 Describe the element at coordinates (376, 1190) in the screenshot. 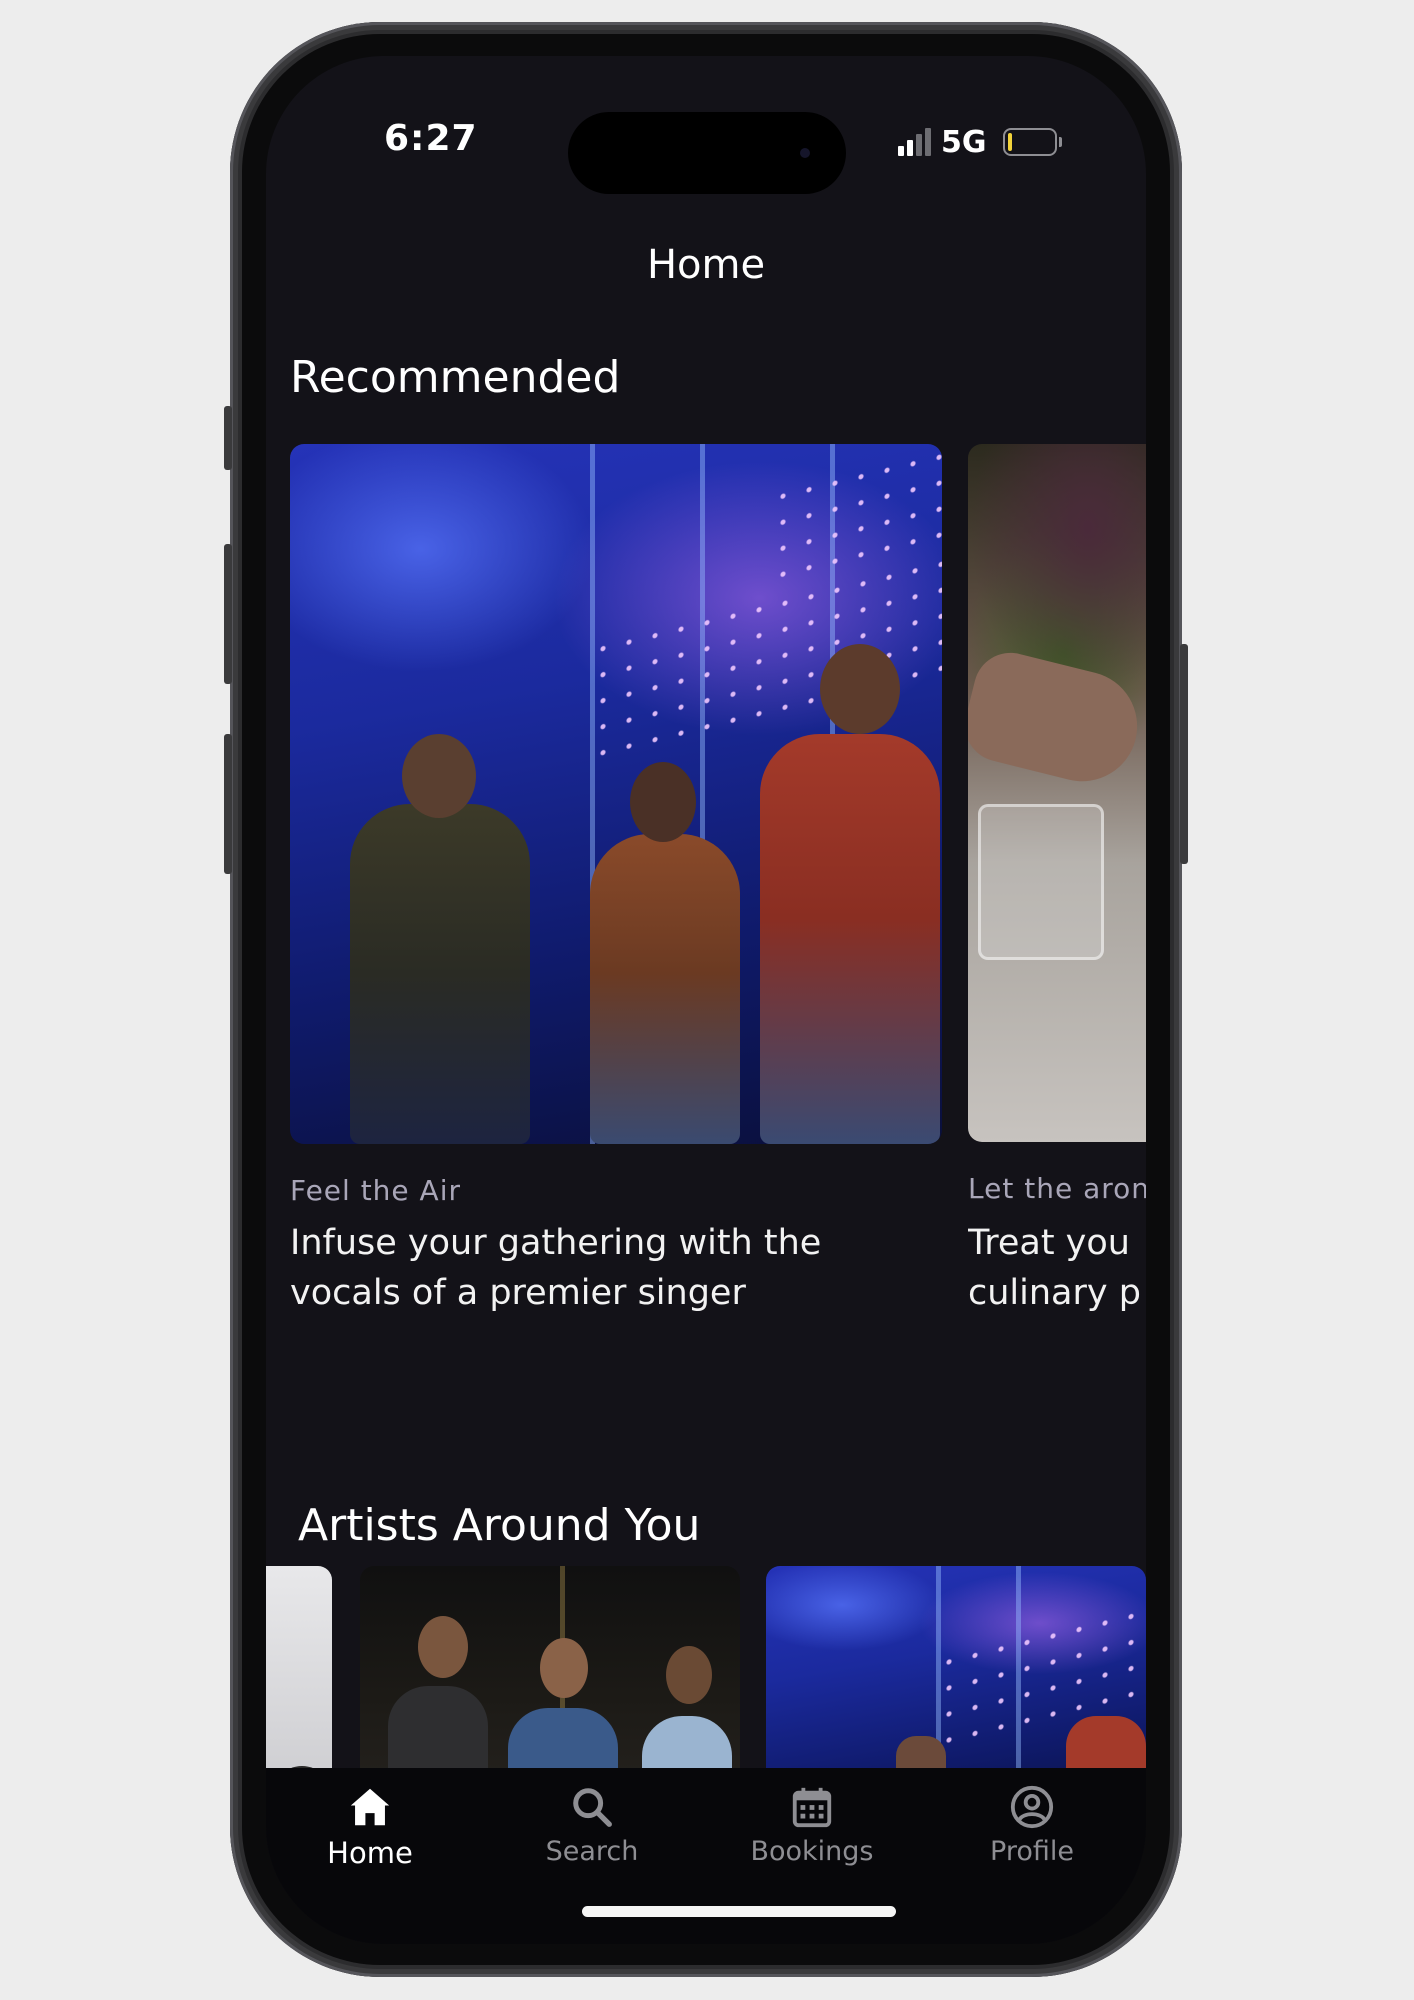

I see `card-subtitle: Feel the Air` at that location.